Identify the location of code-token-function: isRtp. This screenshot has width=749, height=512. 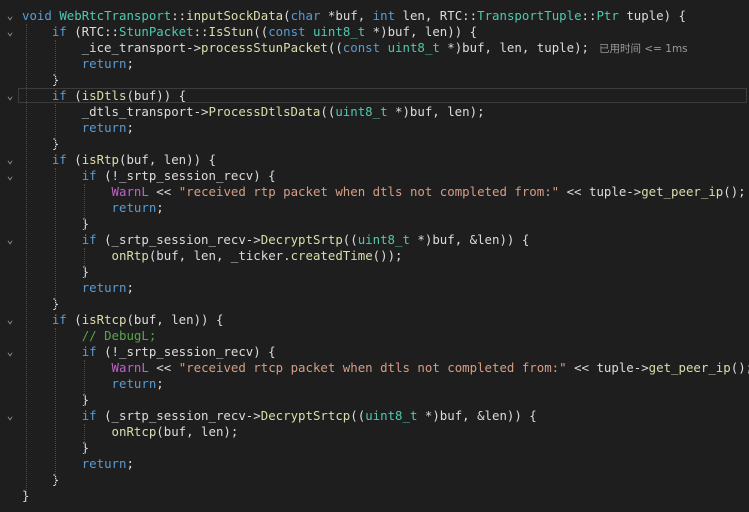
(100, 159).